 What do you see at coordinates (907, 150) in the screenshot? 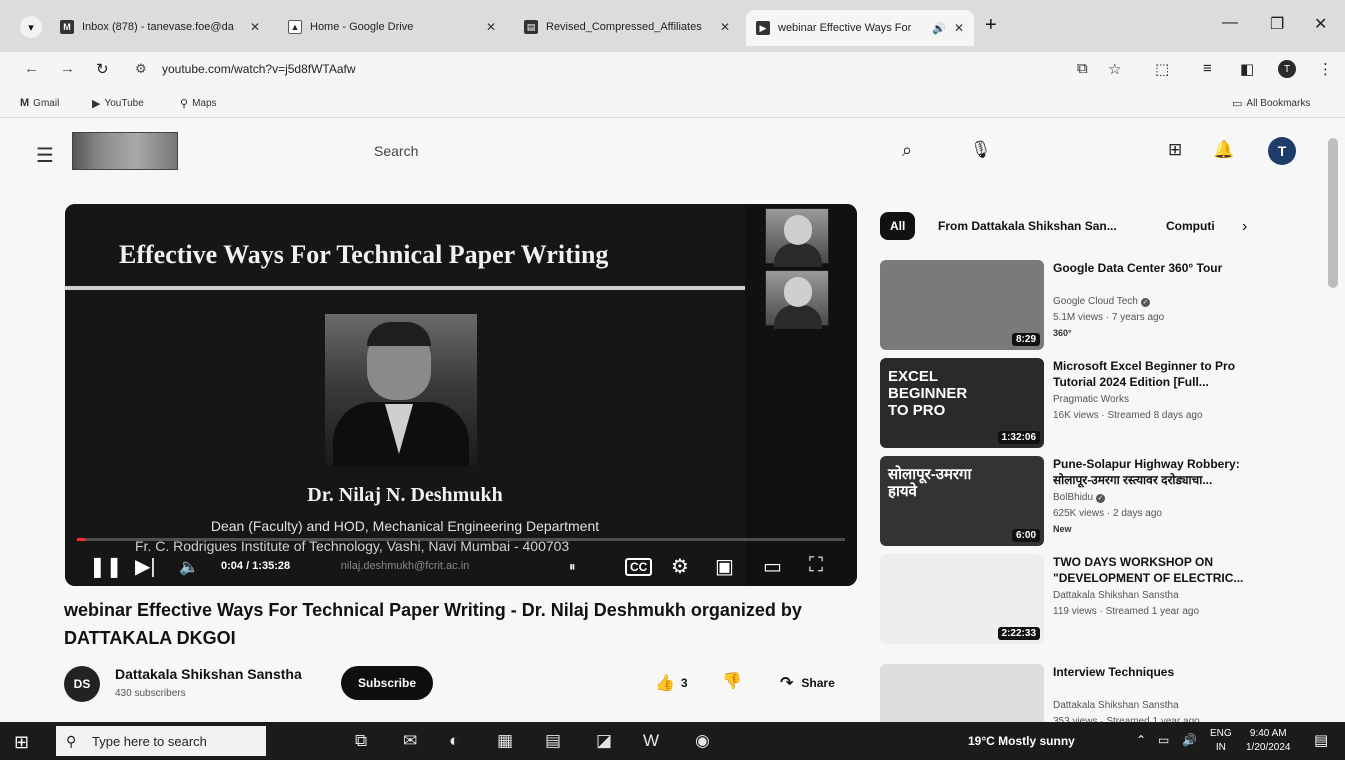
I see `search-icon: ⌕` at bounding box center [907, 150].